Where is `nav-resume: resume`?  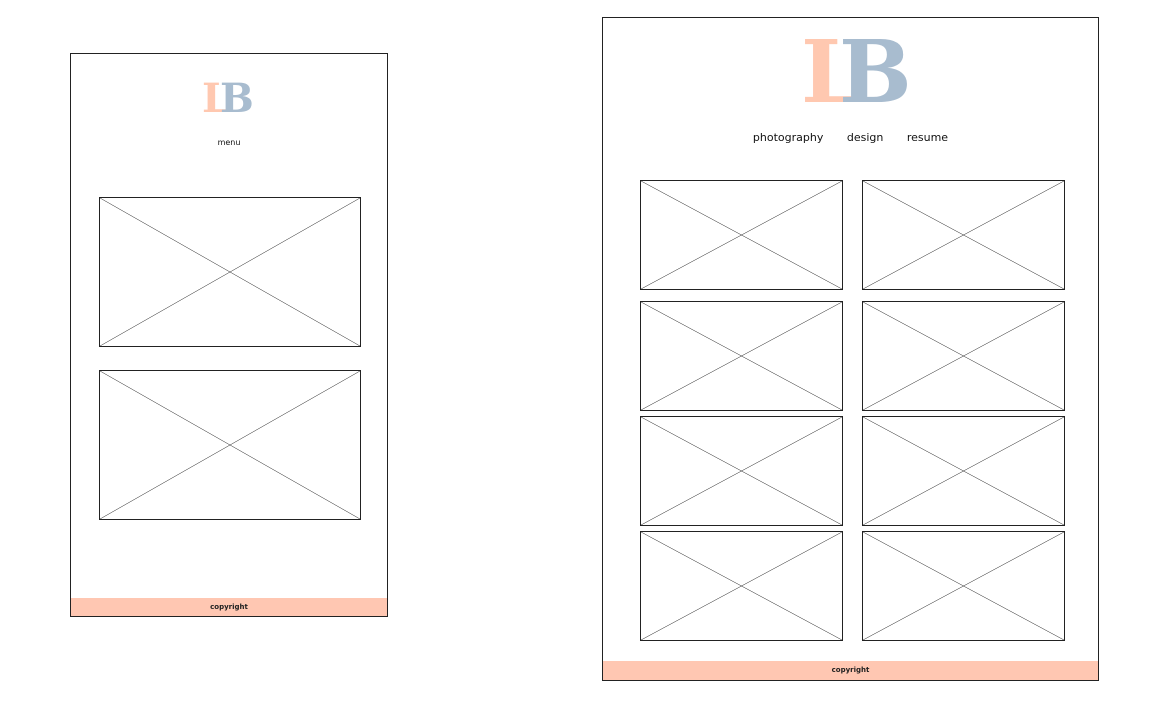 nav-resume: resume is located at coordinates (927, 137).